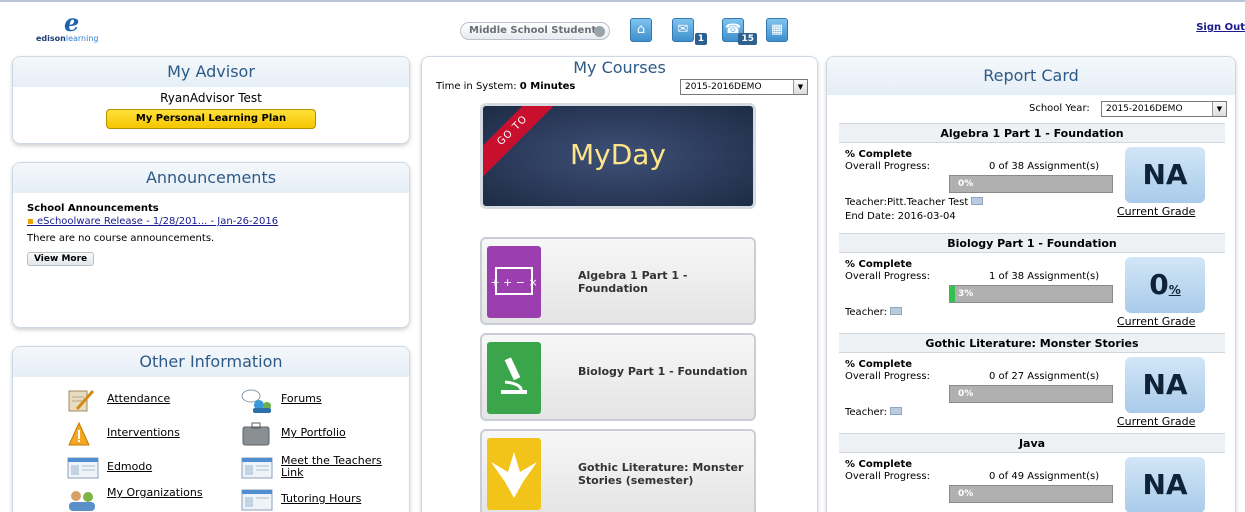  I want to click on myday-label: MyDay, so click(618, 154).